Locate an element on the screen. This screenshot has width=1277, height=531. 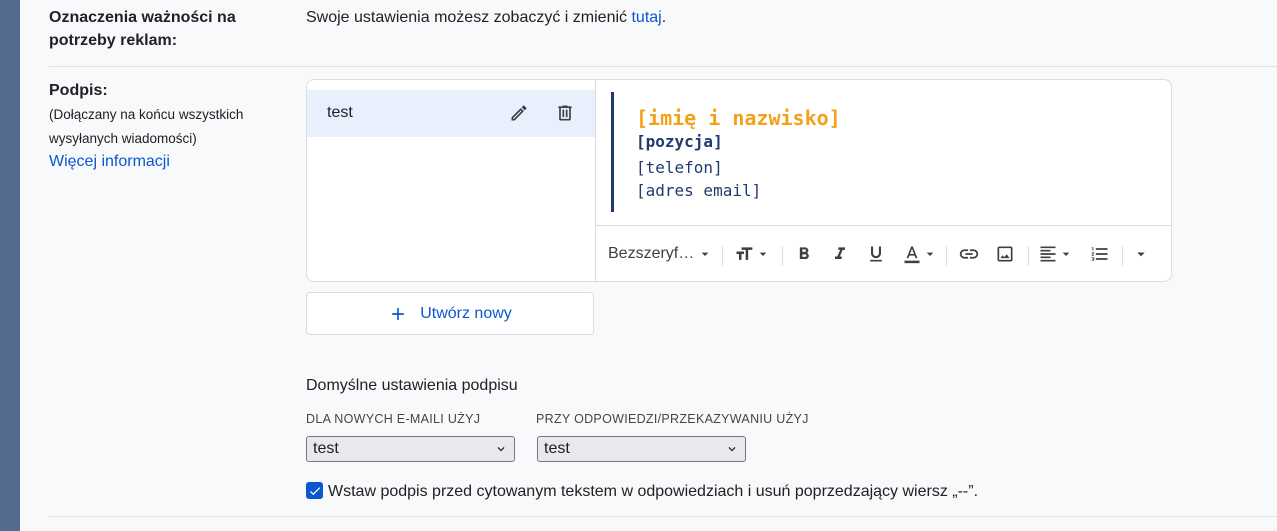
numbered-list-icon is located at coordinates (1099, 254).